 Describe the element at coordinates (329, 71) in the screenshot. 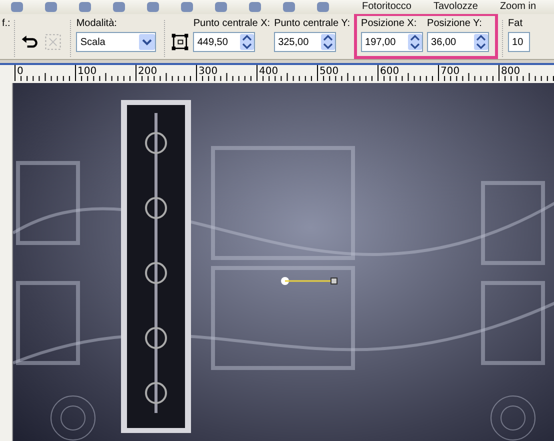

I see `ruler-label: 500` at that location.